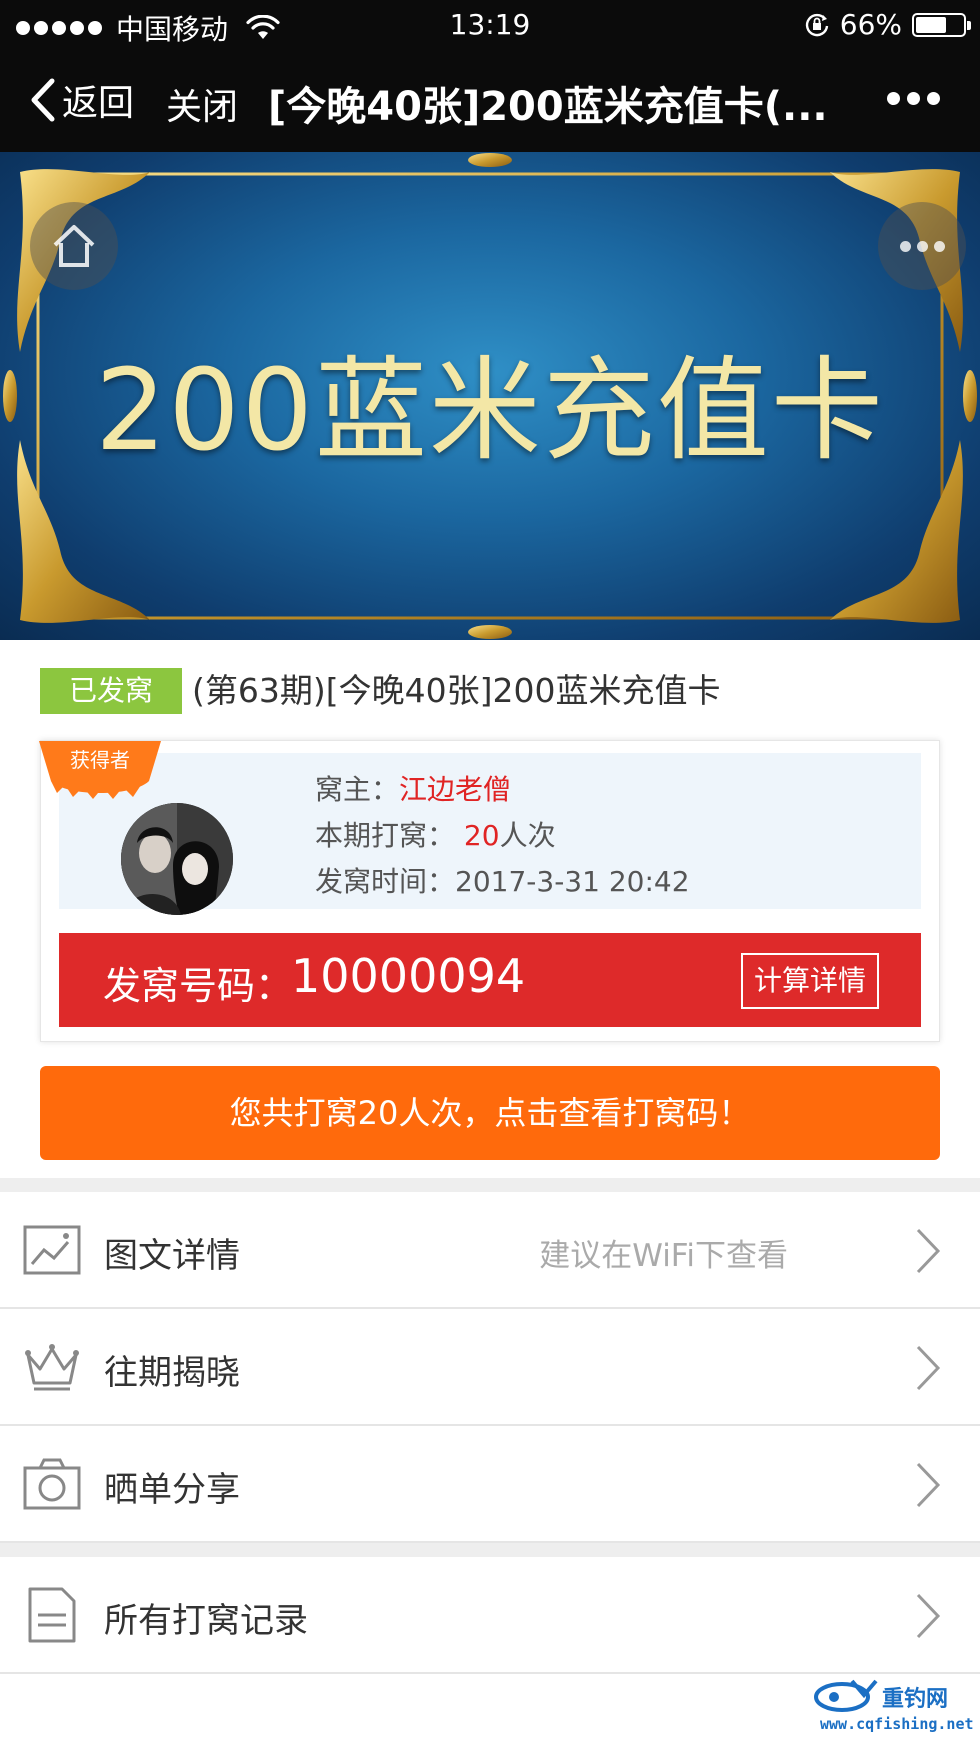  Describe the element at coordinates (172, 1490) in the screenshot. I see `menu-label: 晒单分享` at that location.